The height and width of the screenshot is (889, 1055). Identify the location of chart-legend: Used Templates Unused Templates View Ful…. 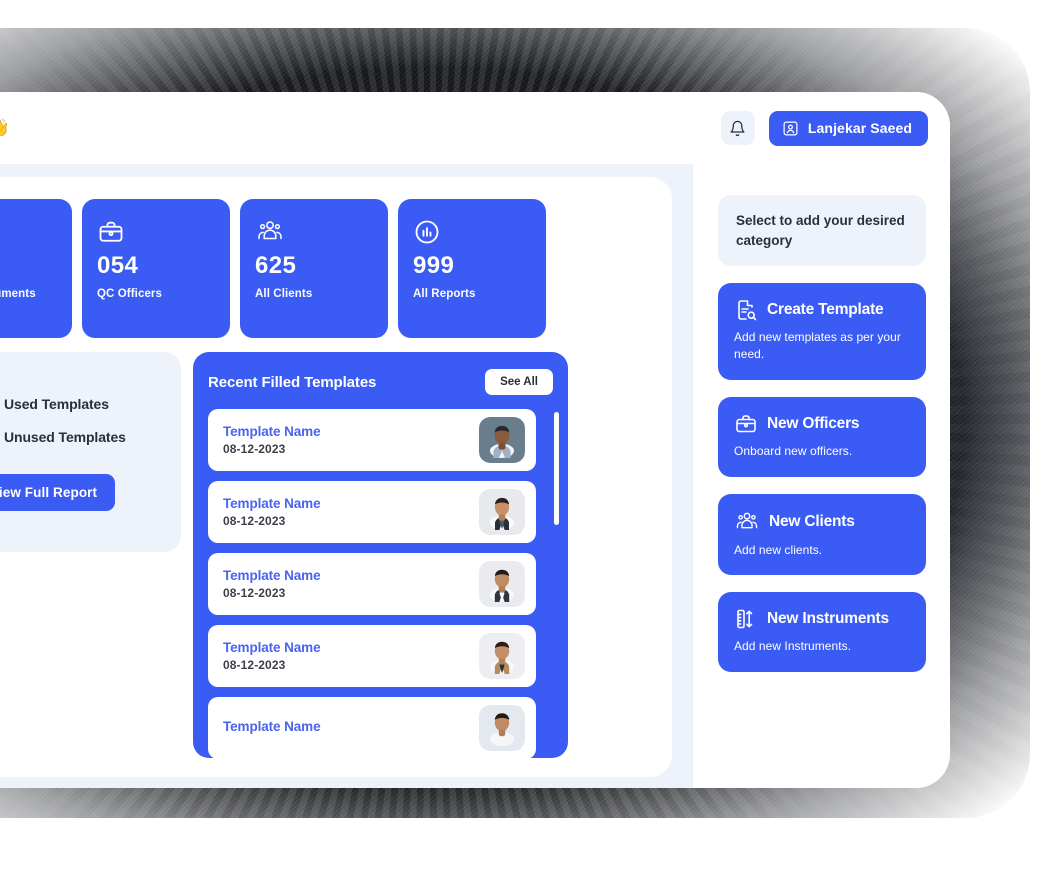
(81, 452).